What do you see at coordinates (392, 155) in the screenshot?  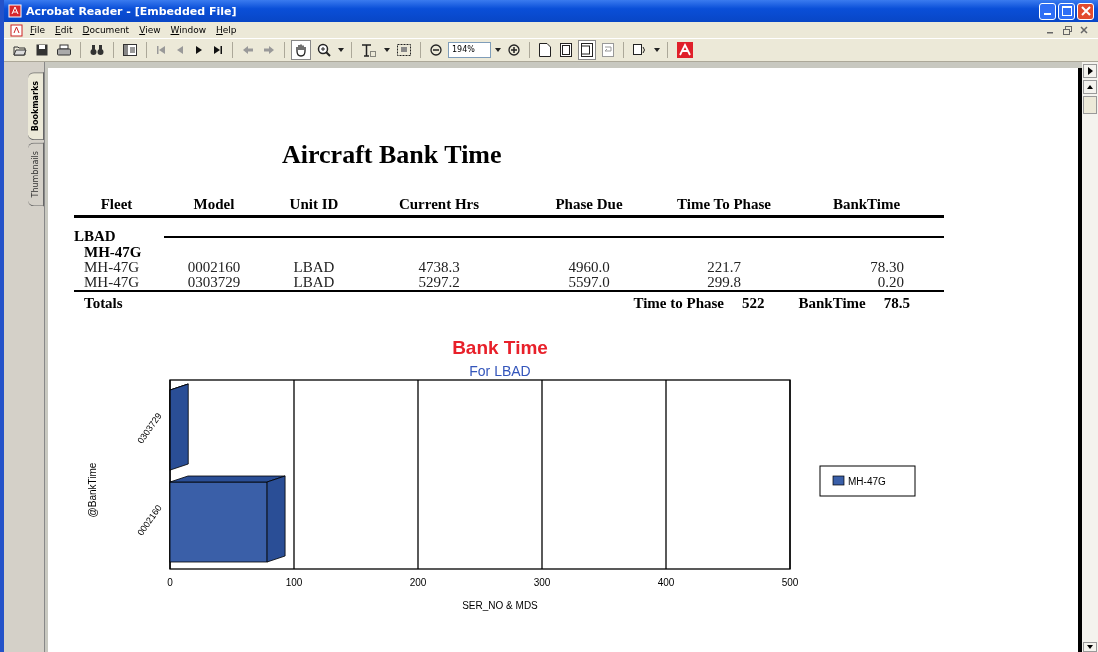 I see `report-title: Aircraft Bank Time` at bounding box center [392, 155].